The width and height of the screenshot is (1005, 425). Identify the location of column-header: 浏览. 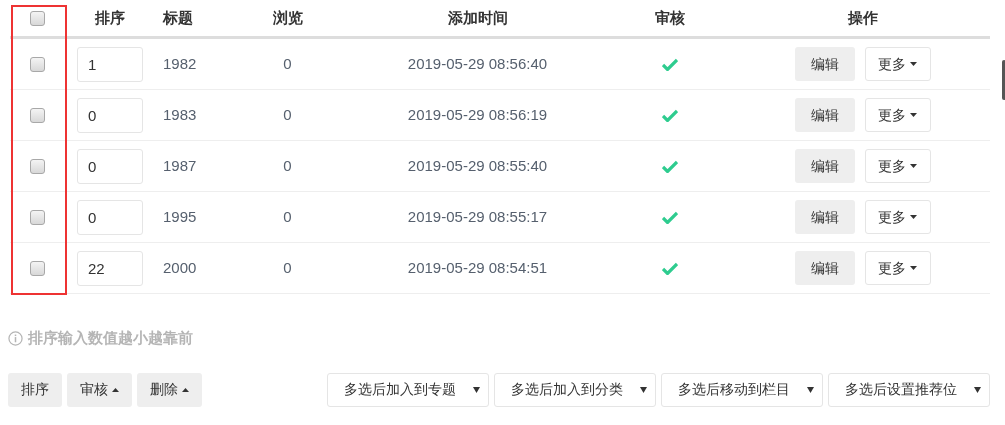
(287, 17).